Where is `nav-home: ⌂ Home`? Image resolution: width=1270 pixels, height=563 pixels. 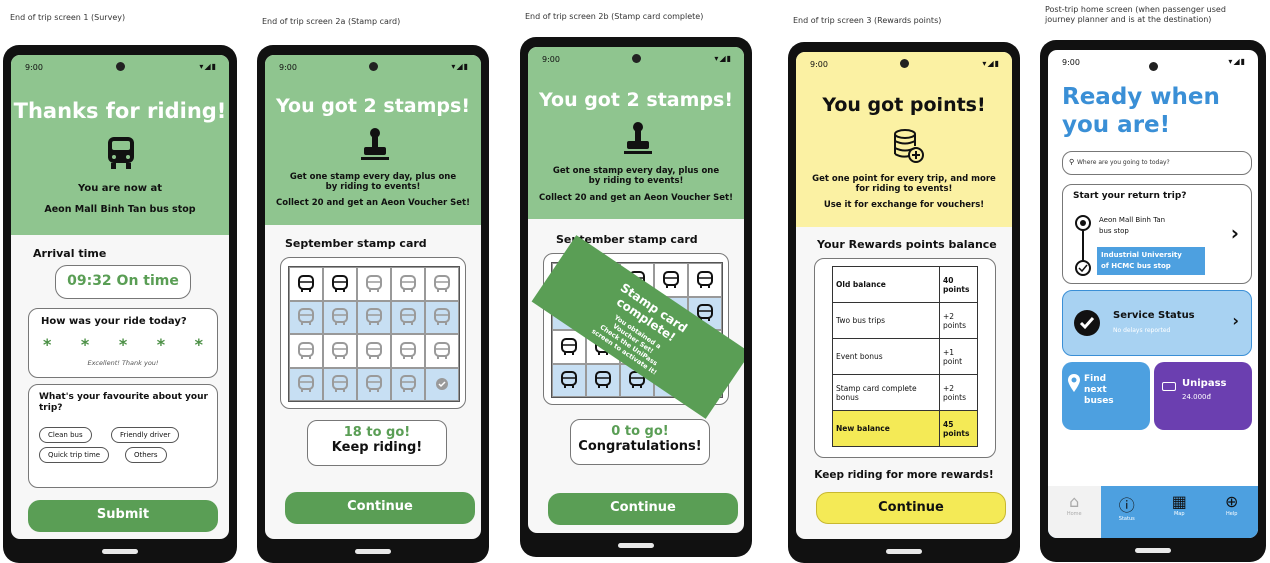 nav-home: ⌂ Home is located at coordinates (1074, 512).